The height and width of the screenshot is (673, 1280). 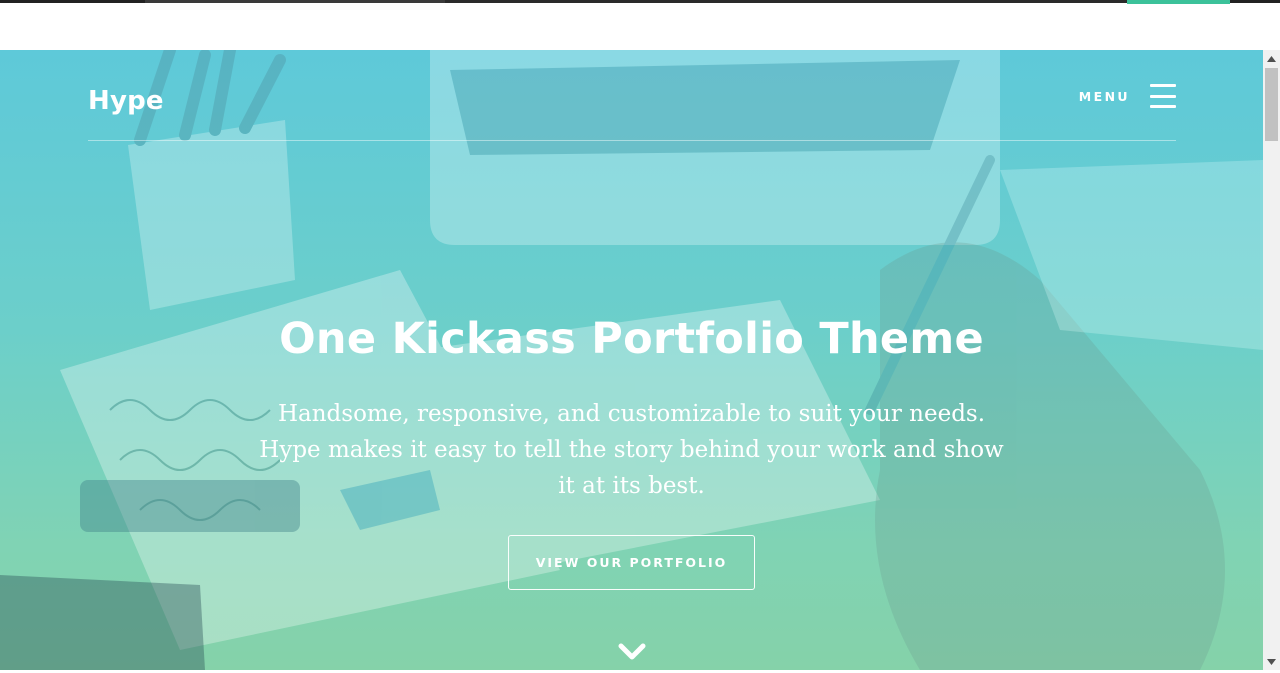 What do you see at coordinates (1271, 58) in the screenshot?
I see `scroll-up-arrow-icon` at bounding box center [1271, 58].